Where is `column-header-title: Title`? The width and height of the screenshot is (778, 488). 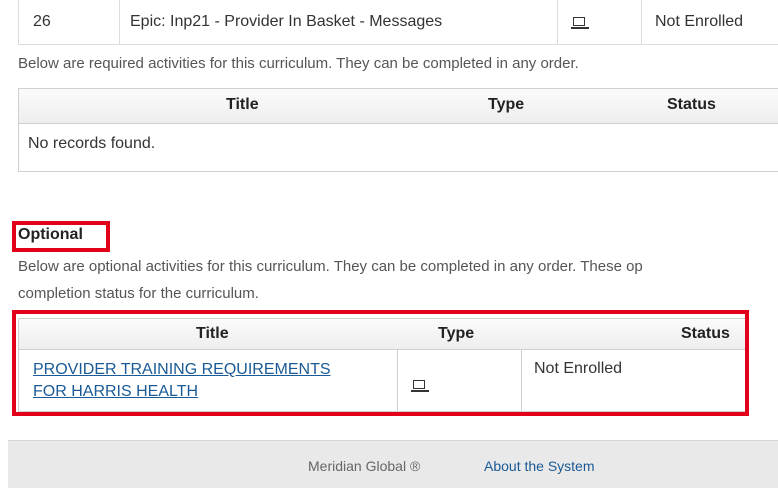
column-header-title: Title is located at coordinates (242, 105).